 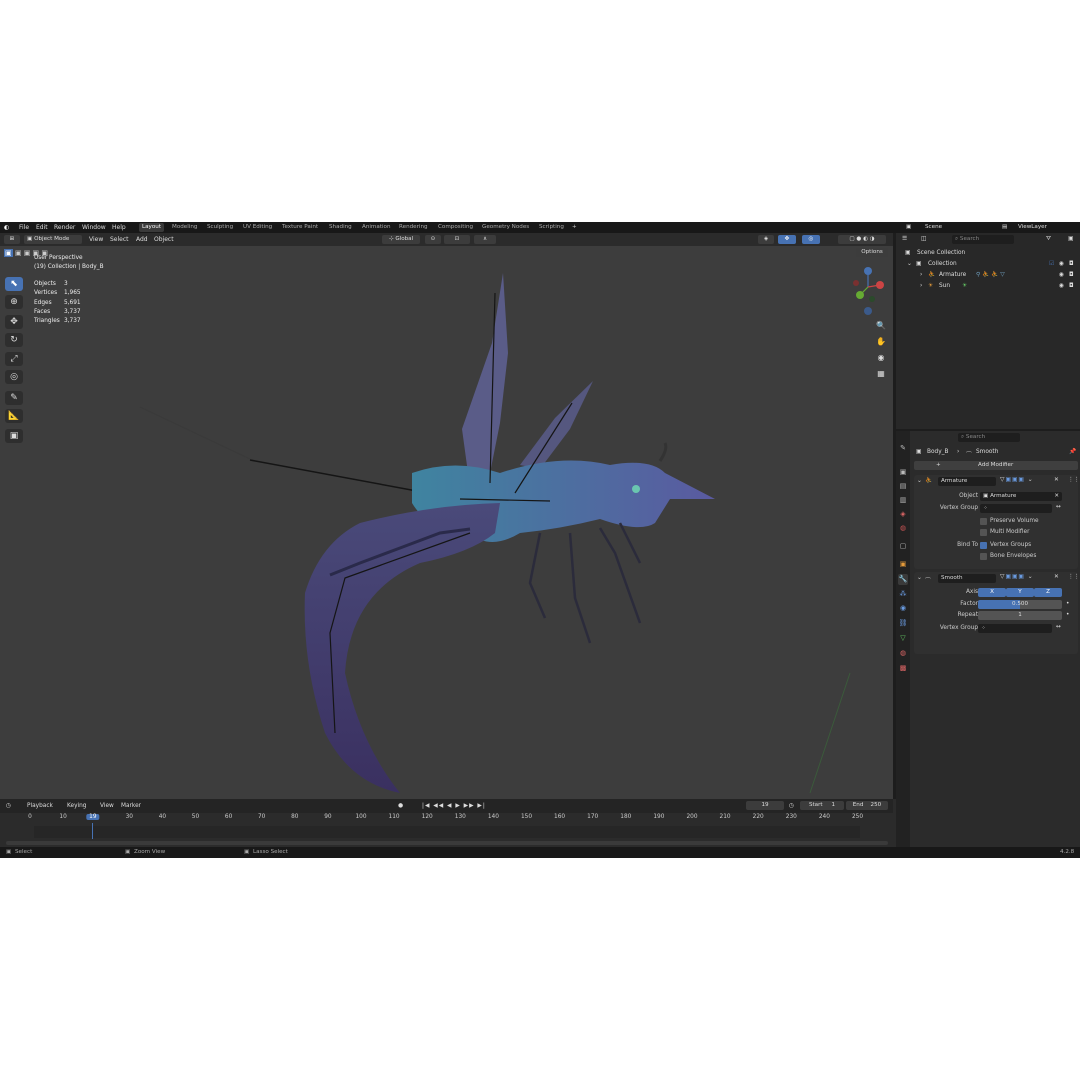 What do you see at coordinates (1017, 577) in the screenshot?
I see `smooth-toggle-icons: ▽▣▣▣ ⌄` at bounding box center [1017, 577].